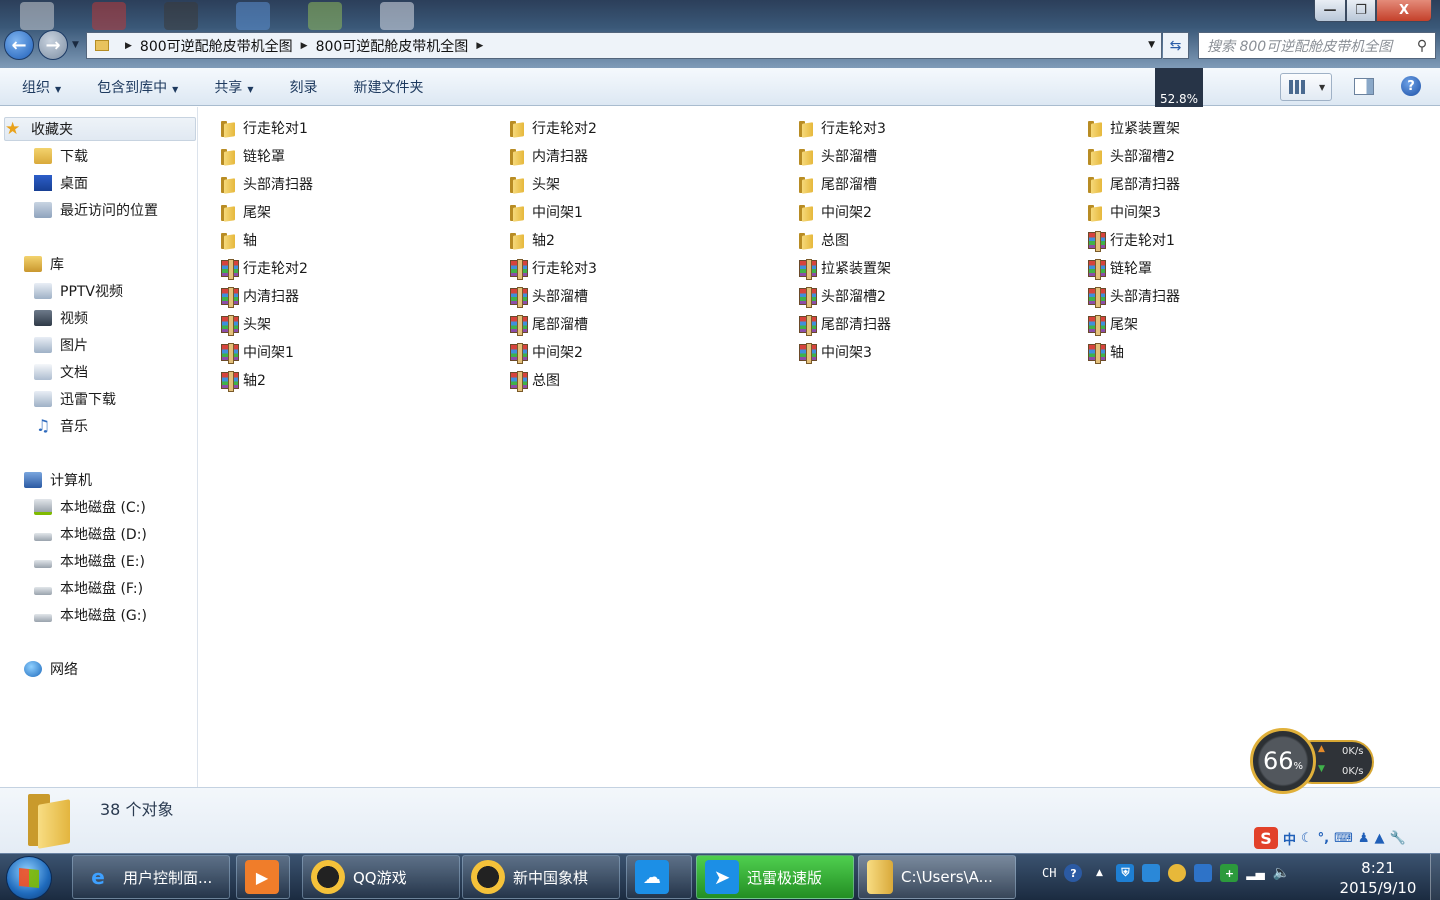  I want to click on taskbar-cloud-app: ☁, so click(659, 877).